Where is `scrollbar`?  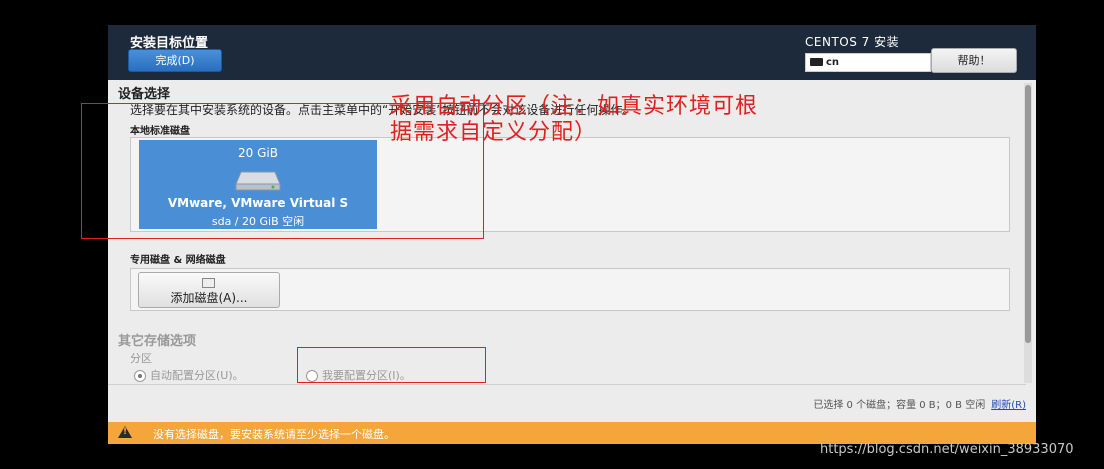
scrollbar is located at coordinates (1028, 233).